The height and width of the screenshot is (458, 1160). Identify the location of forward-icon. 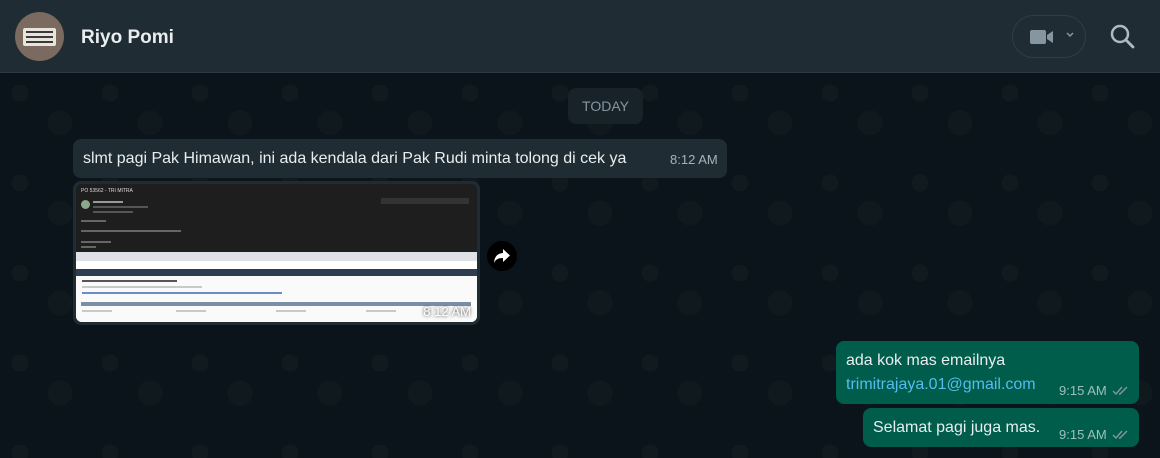
(502, 256).